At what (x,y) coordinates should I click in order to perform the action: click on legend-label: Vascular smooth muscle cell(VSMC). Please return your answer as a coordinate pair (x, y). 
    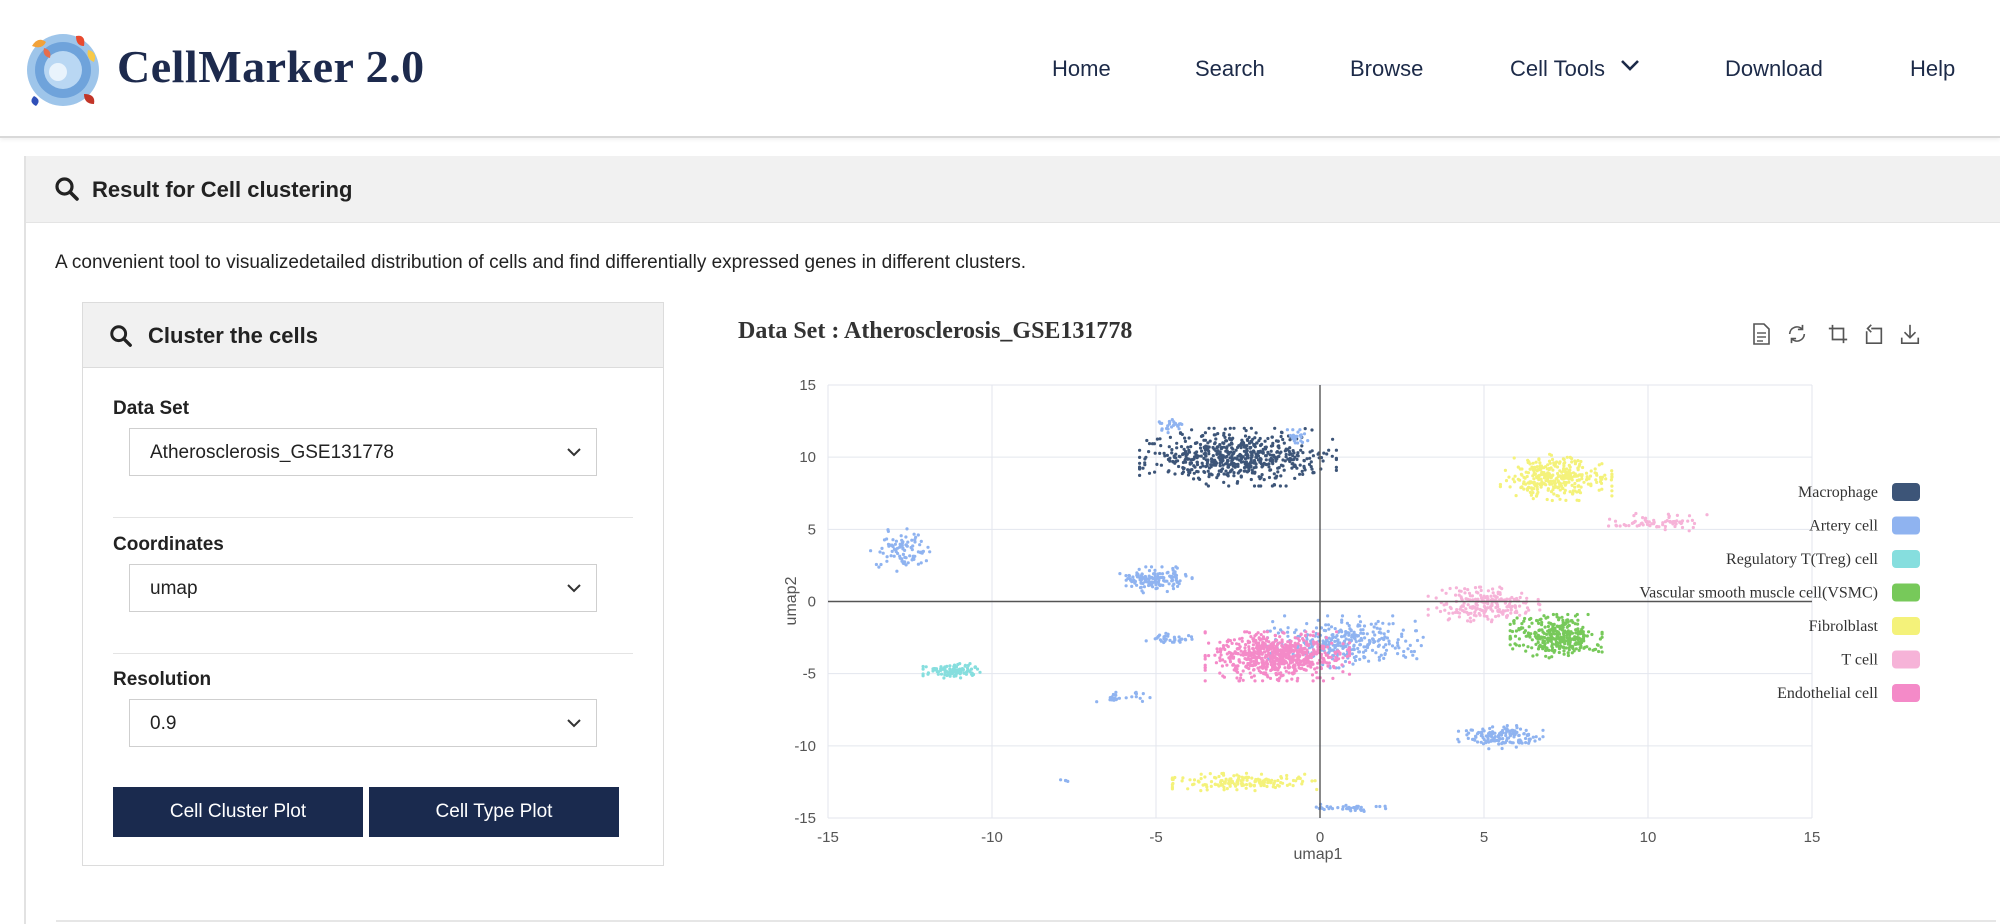
    Looking at the image, I should click on (1758, 593).